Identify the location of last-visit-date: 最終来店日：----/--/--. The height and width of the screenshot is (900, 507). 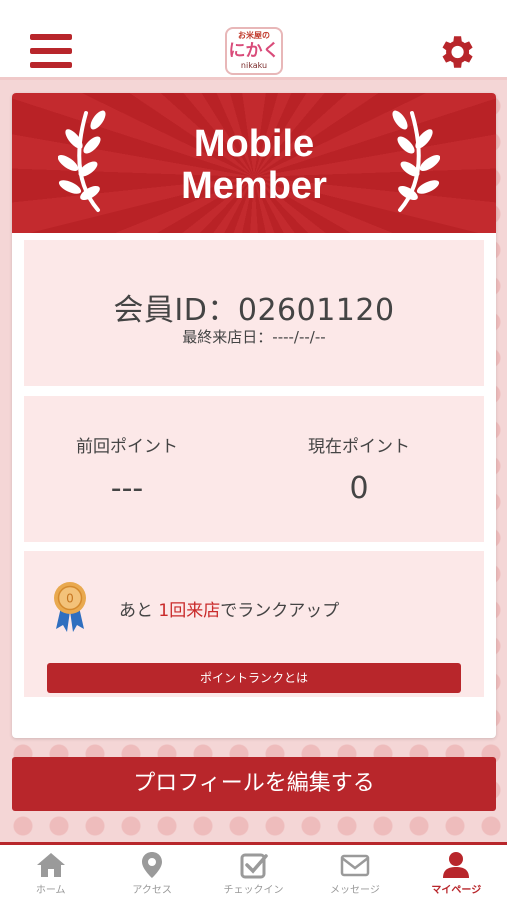
(254, 337).